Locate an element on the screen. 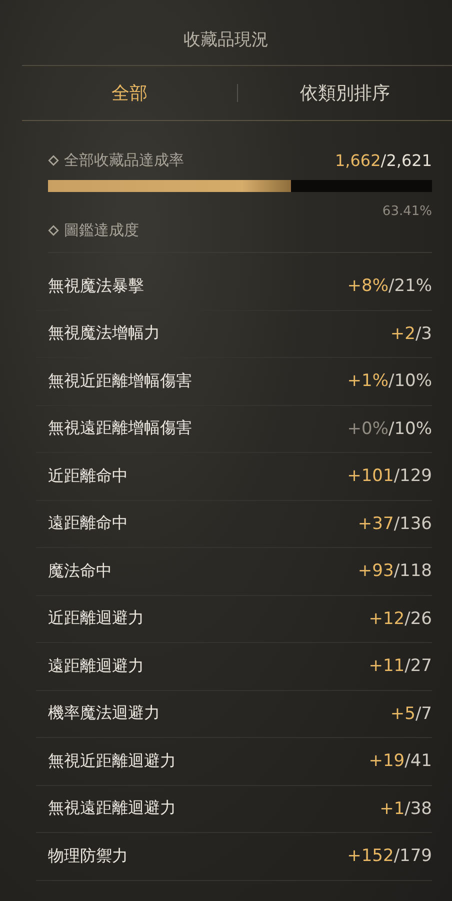  stat-value: +11/27 is located at coordinates (400, 666).